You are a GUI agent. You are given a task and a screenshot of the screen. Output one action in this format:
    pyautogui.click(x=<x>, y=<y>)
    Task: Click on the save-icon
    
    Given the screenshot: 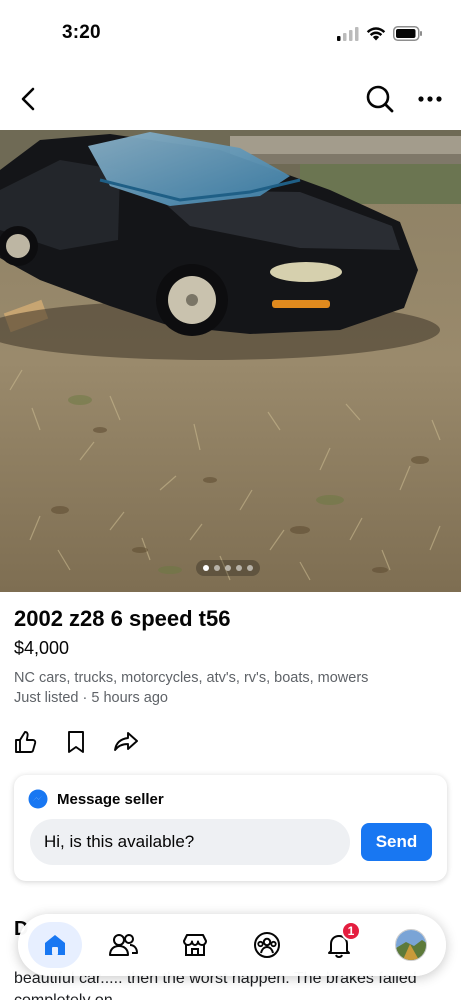 What is the action you would take?
    pyautogui.click(x=76, y=742)
    